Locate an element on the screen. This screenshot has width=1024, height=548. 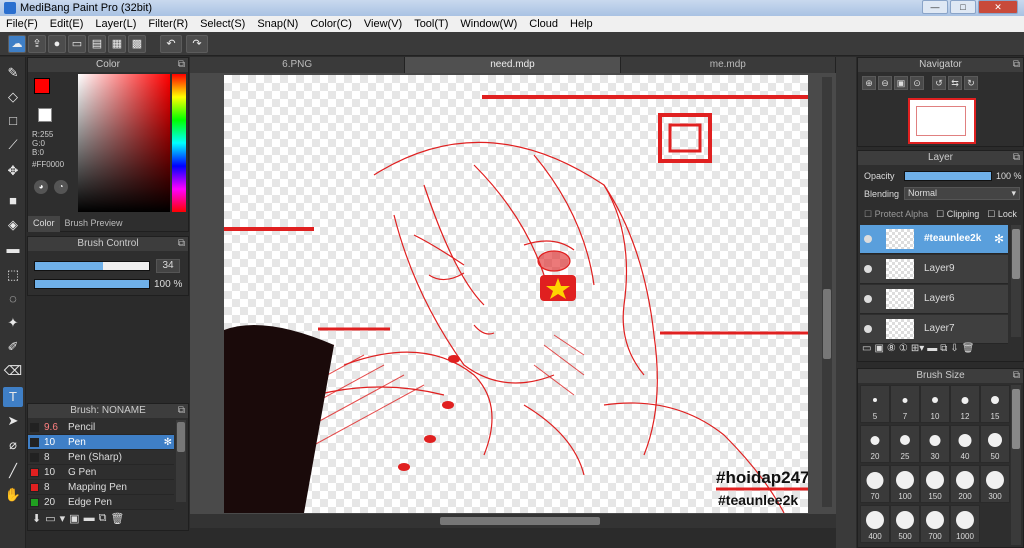
brush-size-preset: 5 is located at coordinates (875, 404).